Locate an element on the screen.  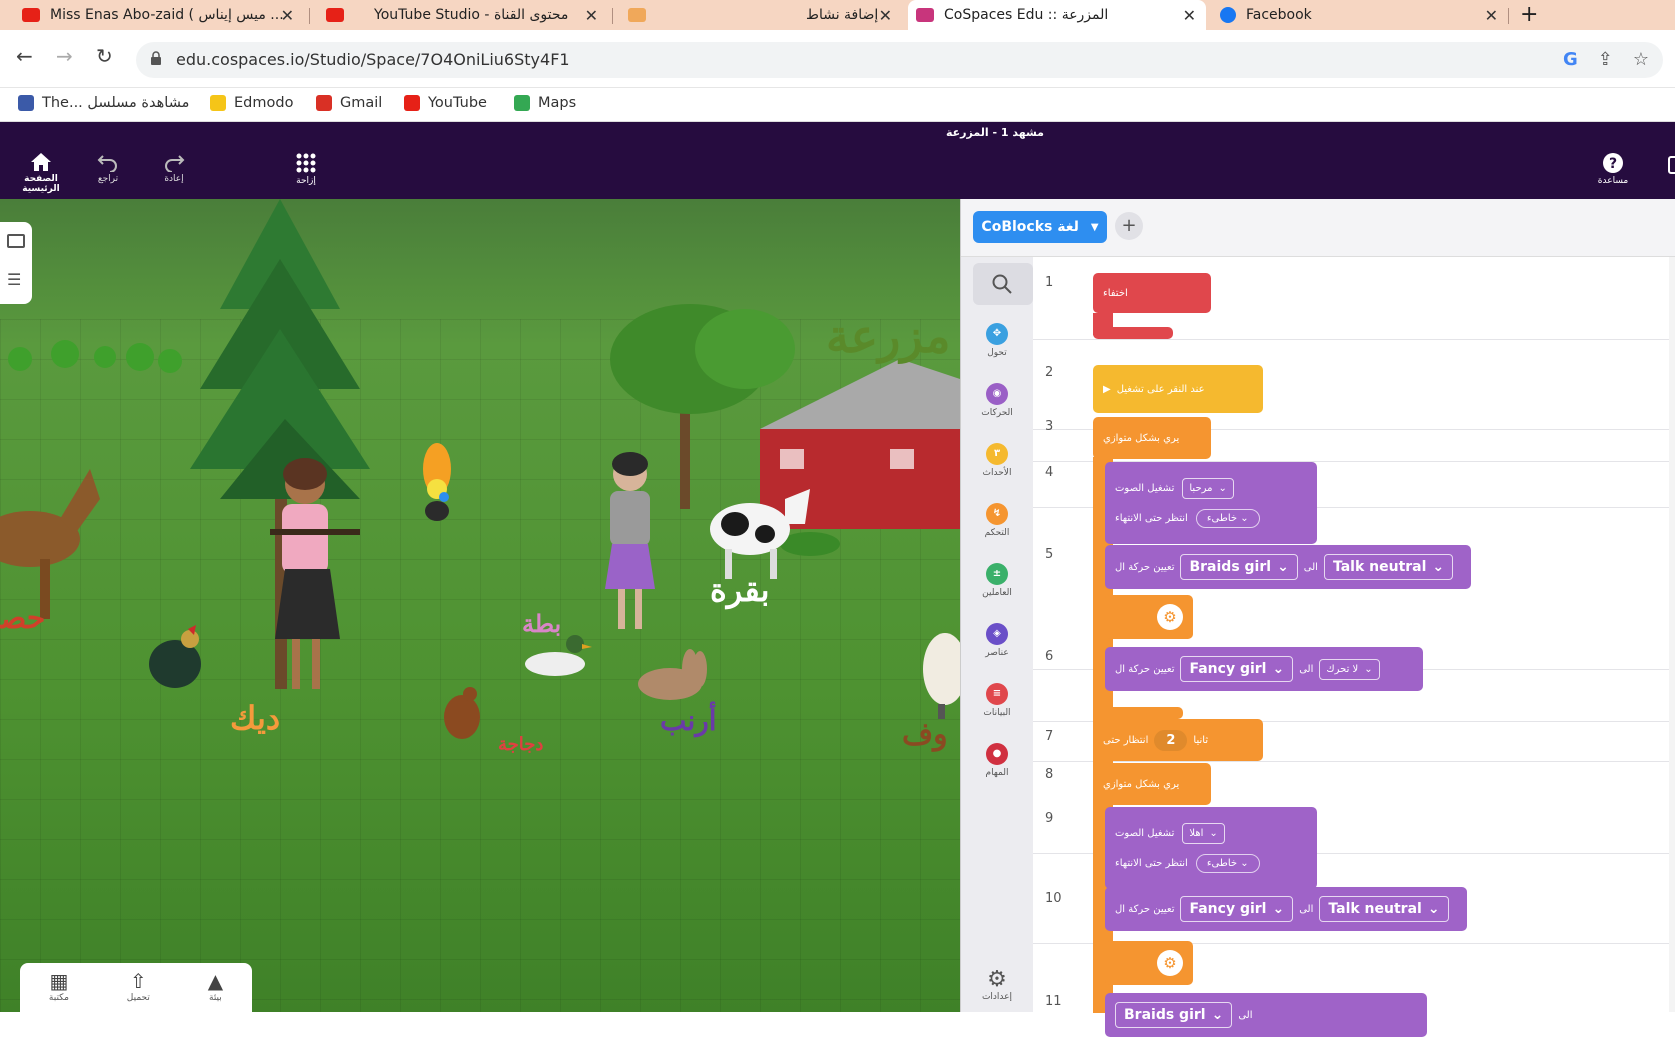
palette-events: ٣ الأحداث is located at coordinates (997, 460).